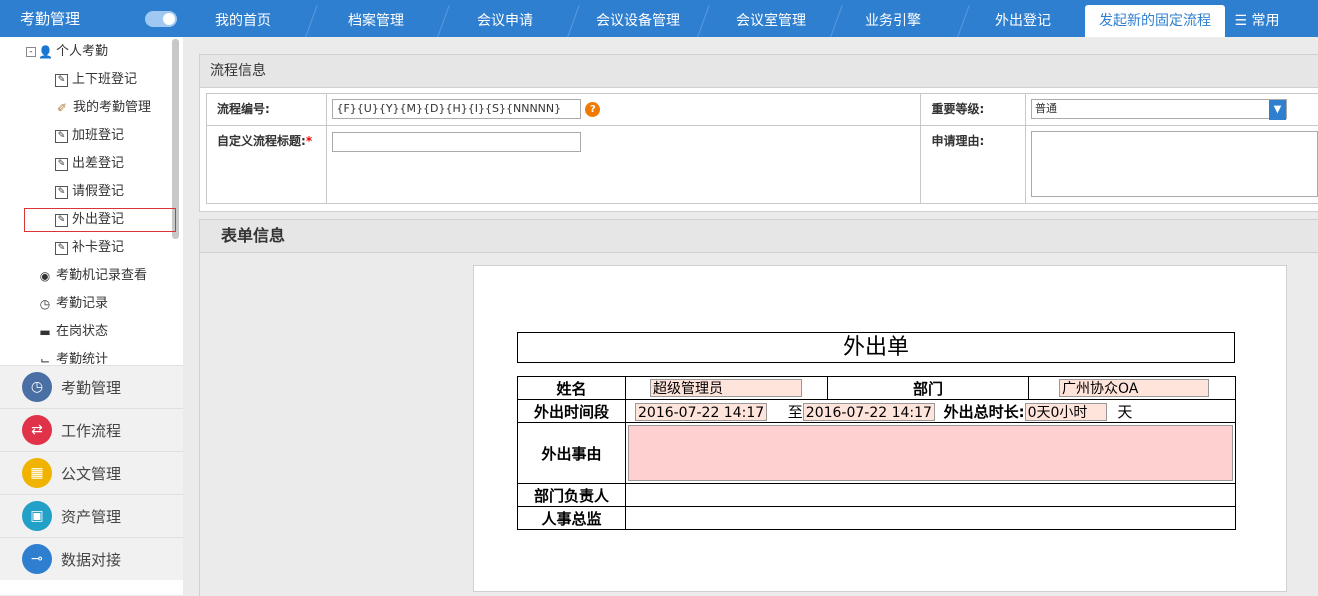  I want to click on manager-cell, so click(930, 495).